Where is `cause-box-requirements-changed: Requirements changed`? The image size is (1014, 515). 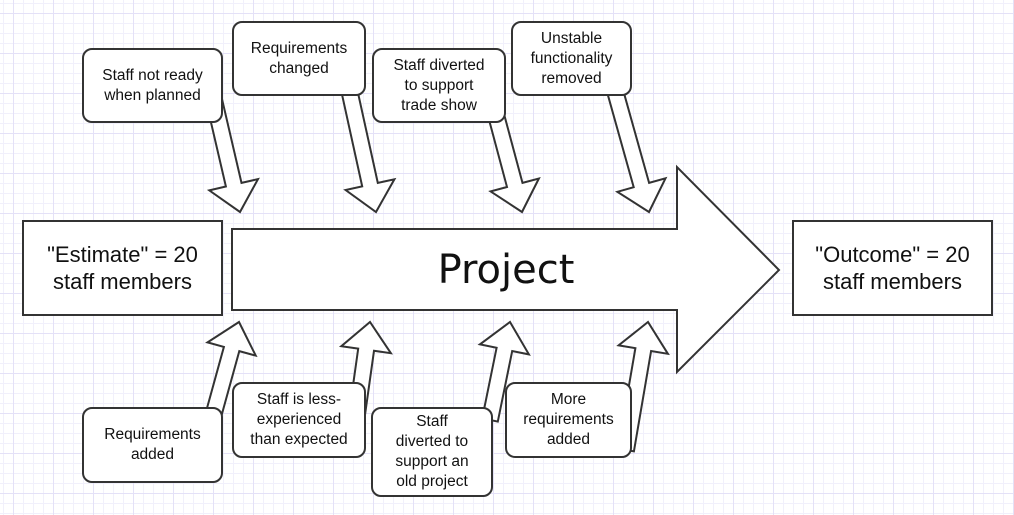 cause-box-requirements-changed: Requirements changed is located at coordinates (299, 58).